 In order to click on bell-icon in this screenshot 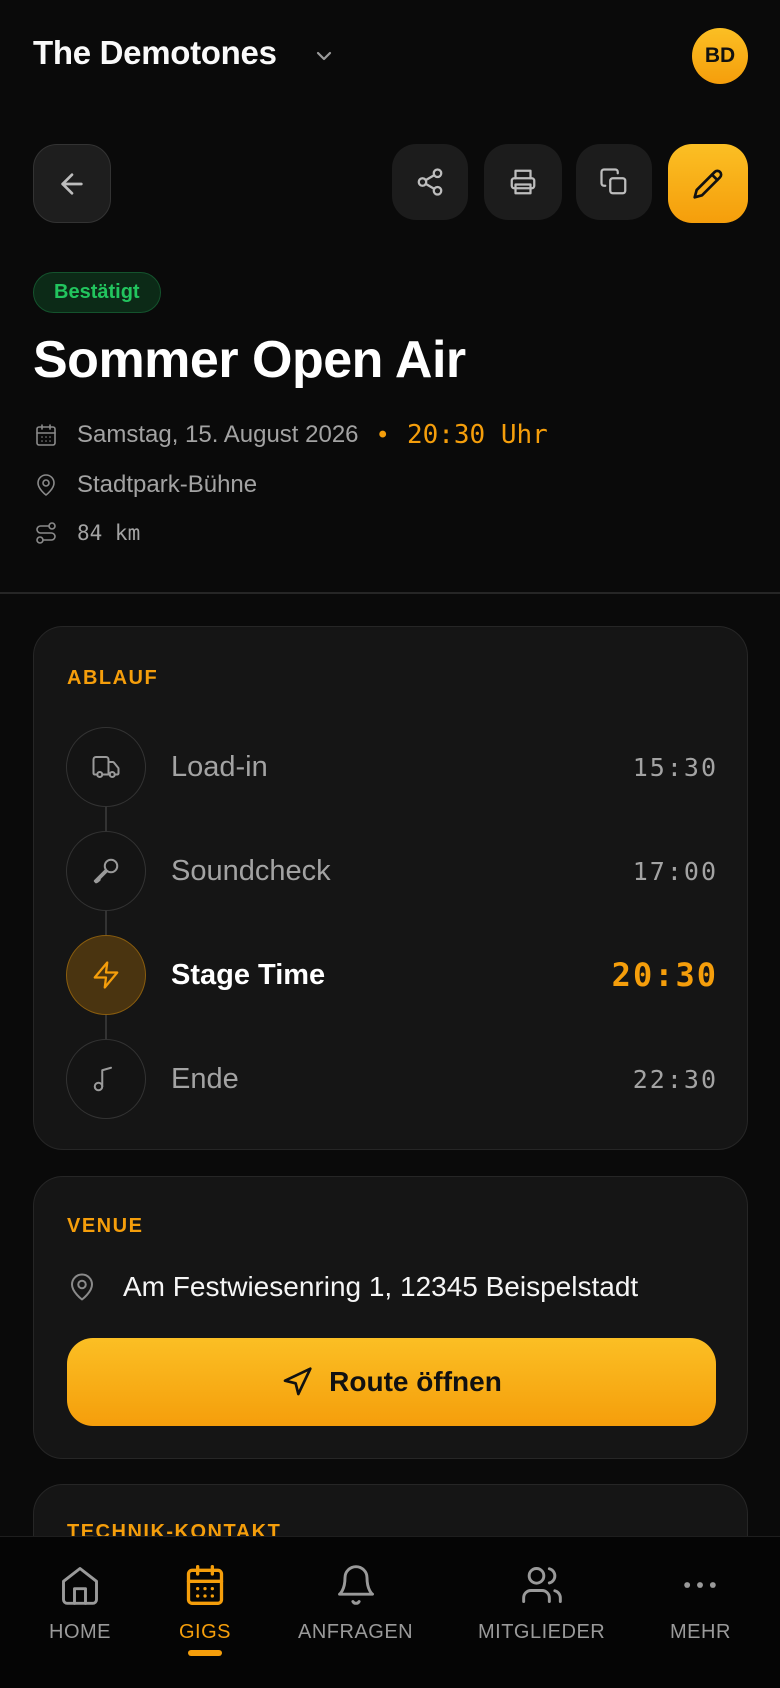, I will do `click(355, 1585)`.